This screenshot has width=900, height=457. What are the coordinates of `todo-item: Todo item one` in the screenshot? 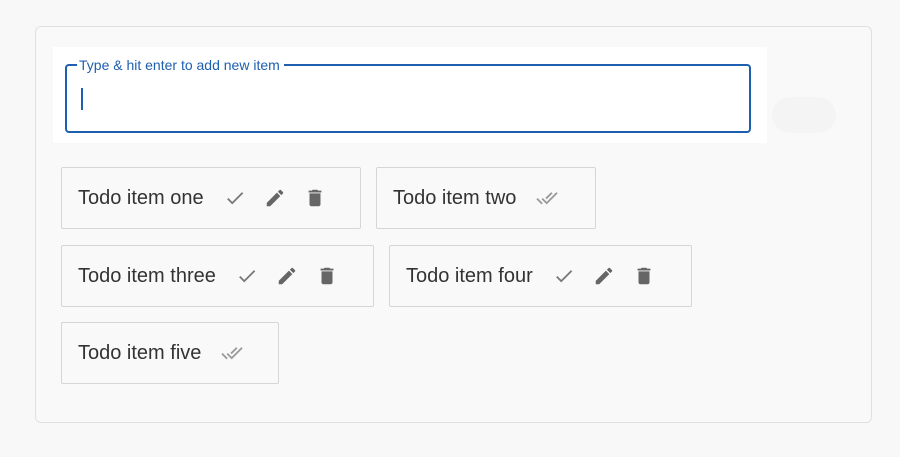 It's located at (211, 198).